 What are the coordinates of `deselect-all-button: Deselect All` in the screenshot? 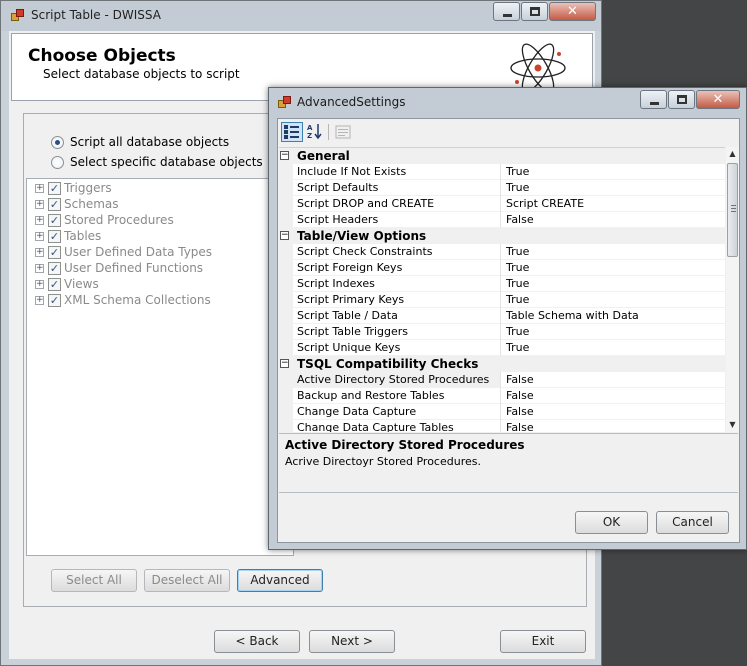 It's located at (187, 580).